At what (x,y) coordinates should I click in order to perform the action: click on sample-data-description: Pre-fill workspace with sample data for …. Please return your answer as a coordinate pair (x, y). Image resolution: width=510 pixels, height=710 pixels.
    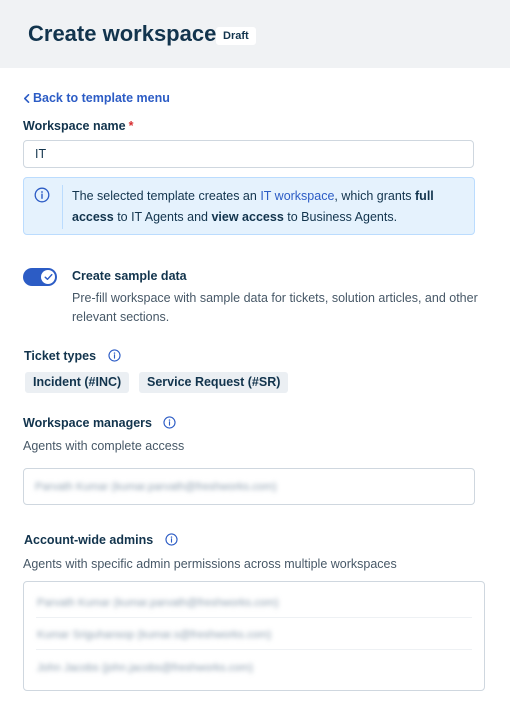
    Looking at the image, I should click on (275, 307).